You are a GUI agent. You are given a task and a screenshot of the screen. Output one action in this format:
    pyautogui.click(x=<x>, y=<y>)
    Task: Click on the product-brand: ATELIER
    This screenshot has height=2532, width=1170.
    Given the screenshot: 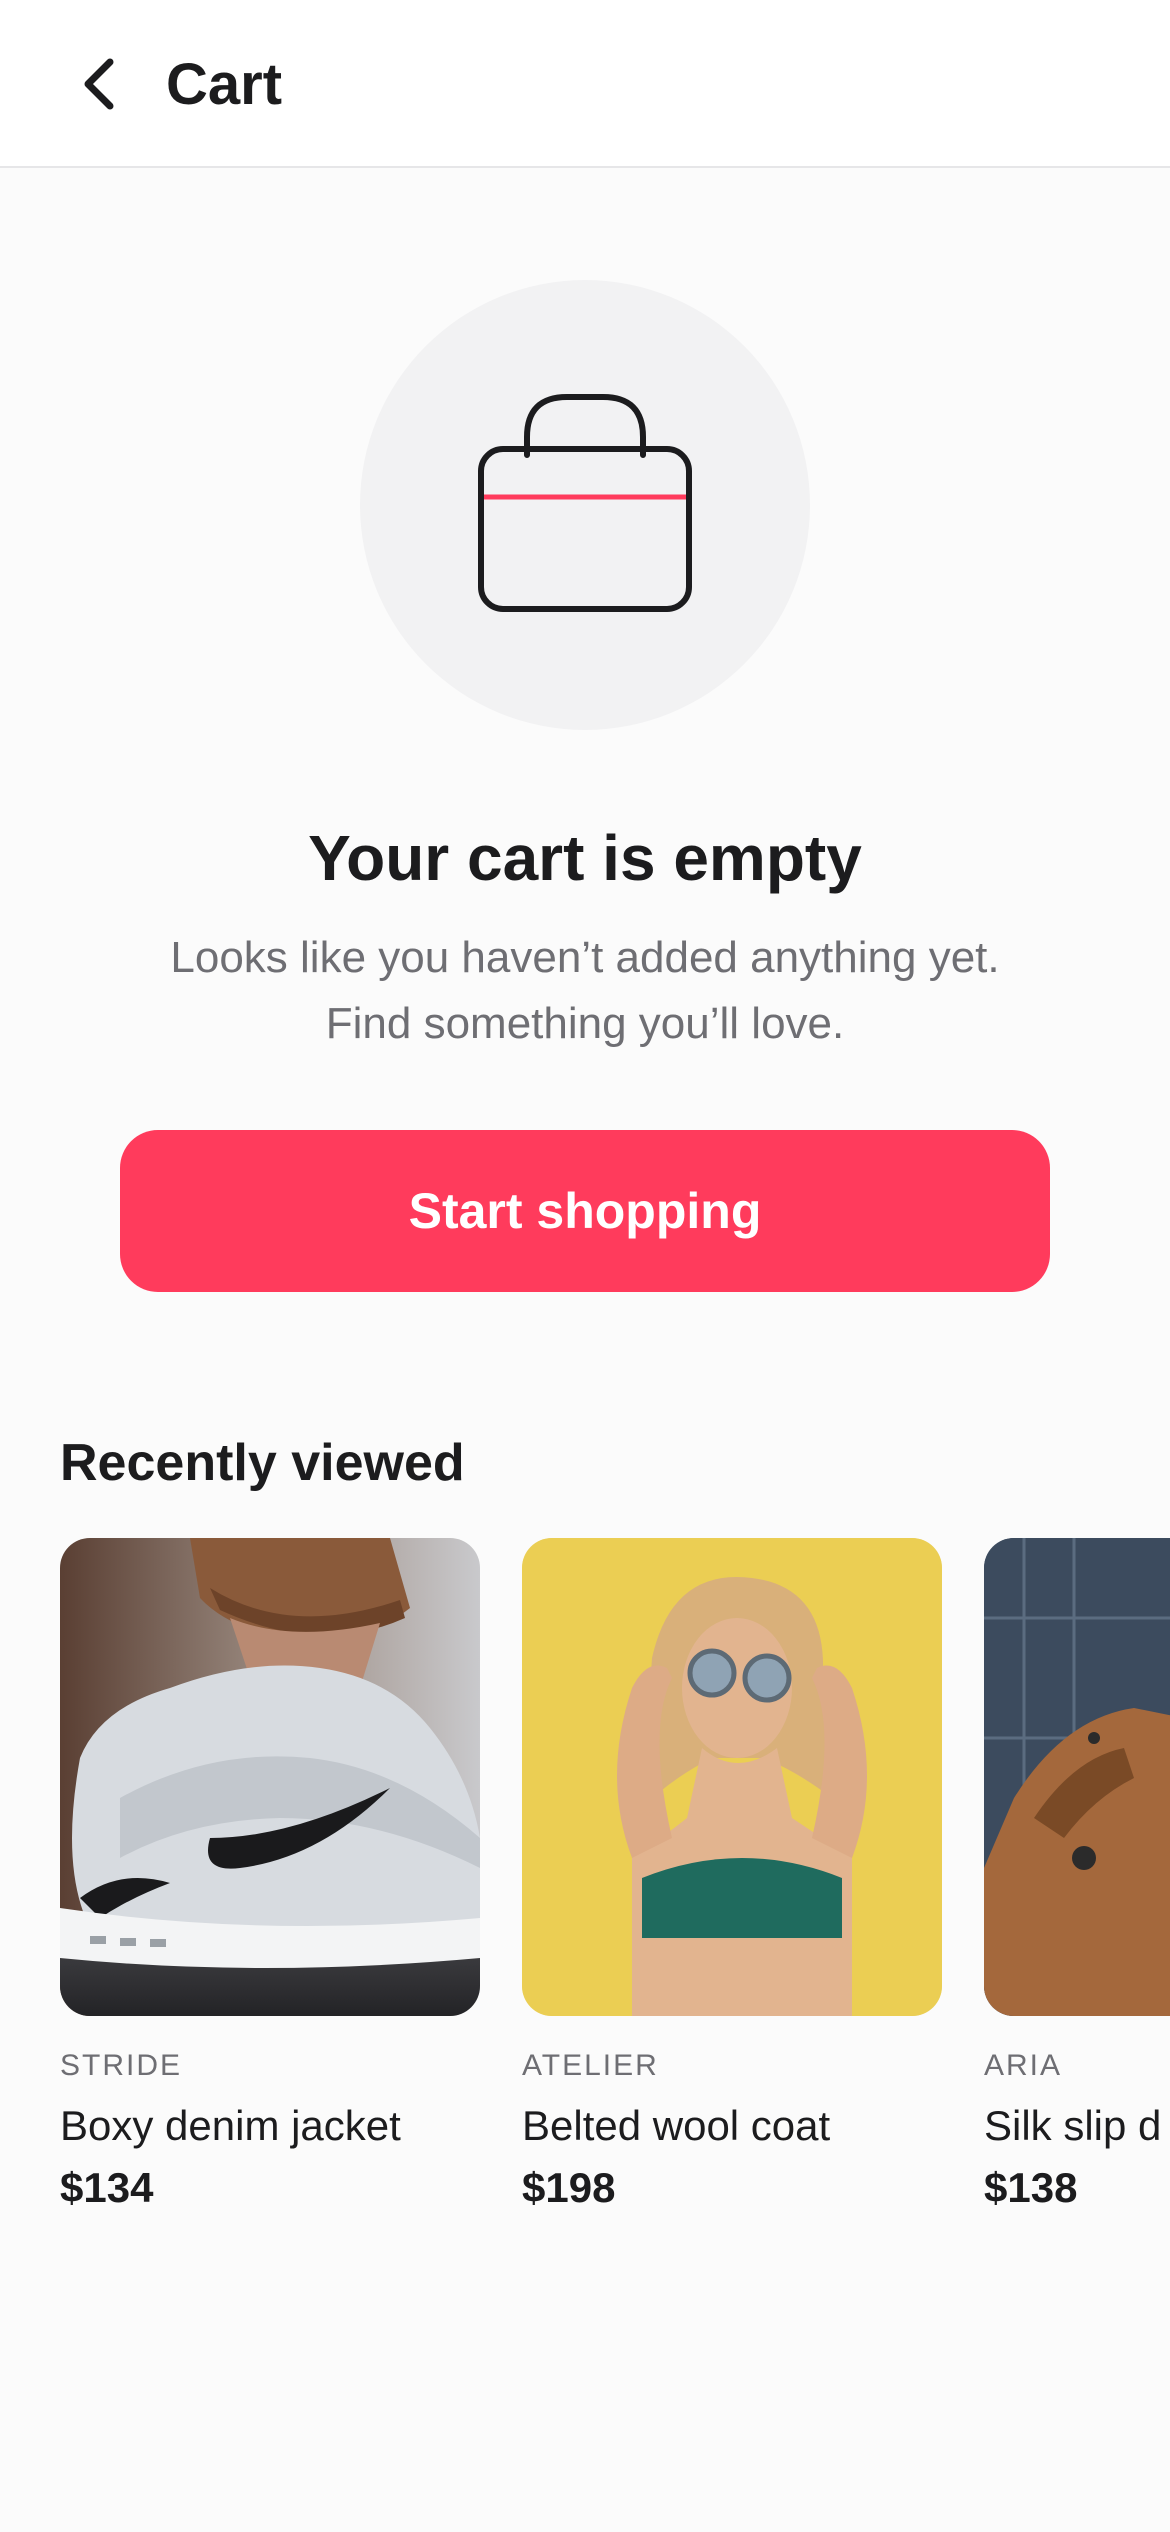 What is the action you would take?
    pyautogui.click(x=590, y=2065)
    